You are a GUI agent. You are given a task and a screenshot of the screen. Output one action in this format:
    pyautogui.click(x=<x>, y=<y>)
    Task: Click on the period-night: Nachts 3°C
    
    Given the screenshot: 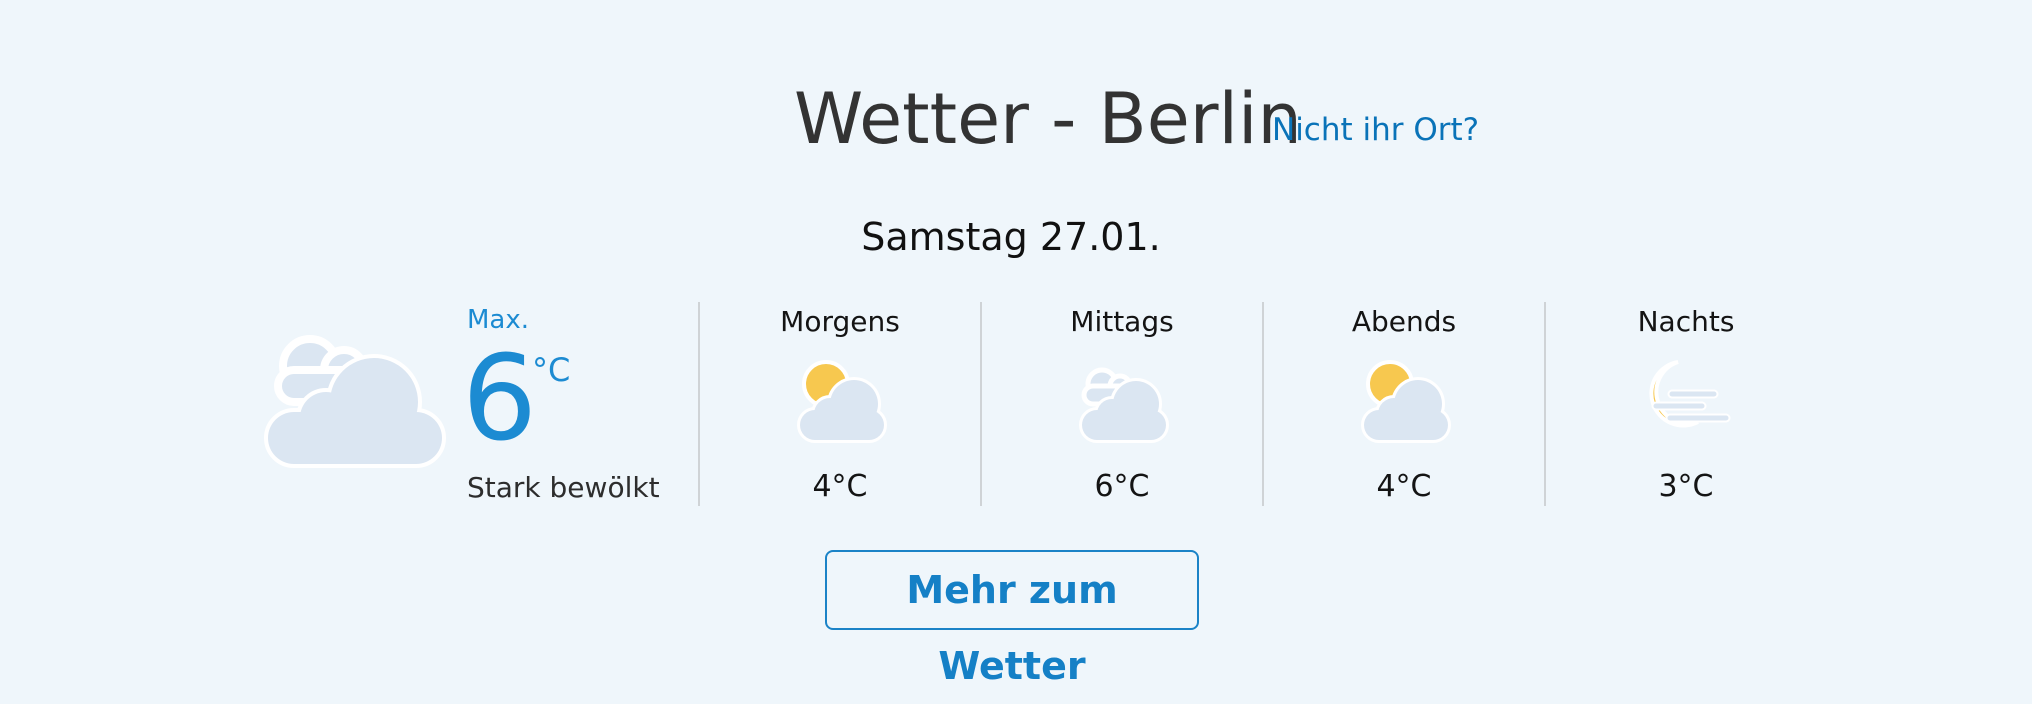 What is the action you would take?
    pyautogui.click(x=1685, y=404)
    